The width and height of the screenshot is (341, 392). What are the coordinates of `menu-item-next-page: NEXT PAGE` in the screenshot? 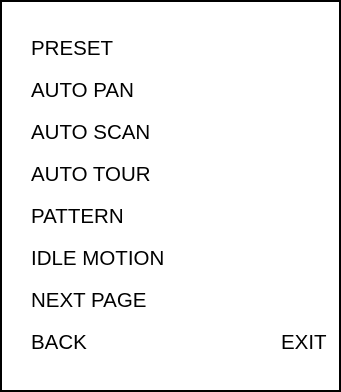 It's located at (176, 301).